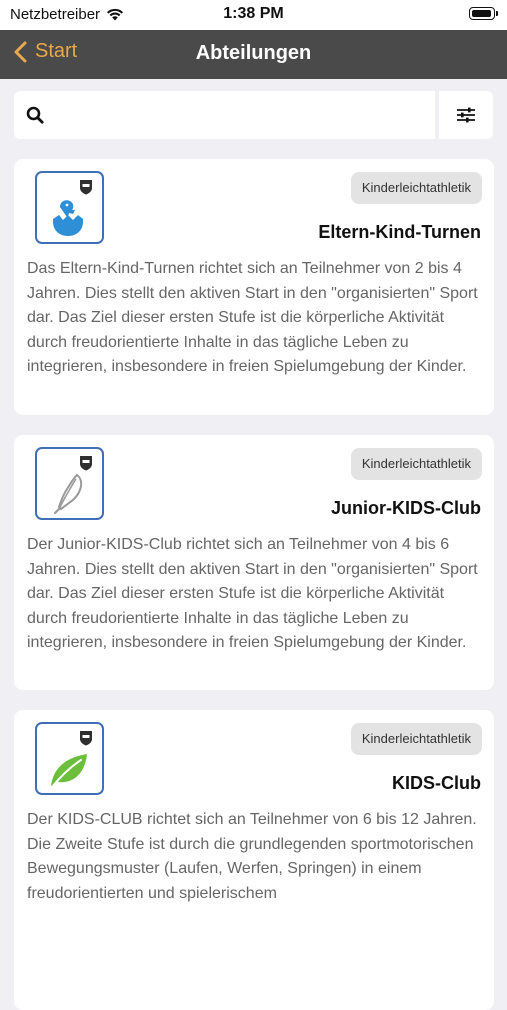 This screenshot has height=1010, width=507. I want to click on sliders-icon, so click(466, 115).